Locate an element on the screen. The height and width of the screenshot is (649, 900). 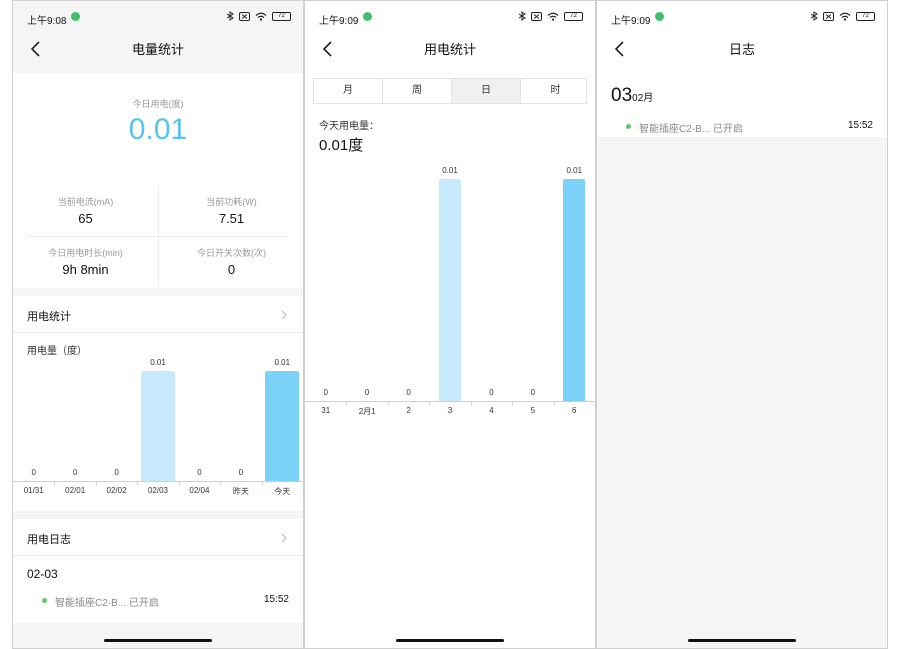
today-usage-label: 今日用电(度) is located at coordinates (158, 104).